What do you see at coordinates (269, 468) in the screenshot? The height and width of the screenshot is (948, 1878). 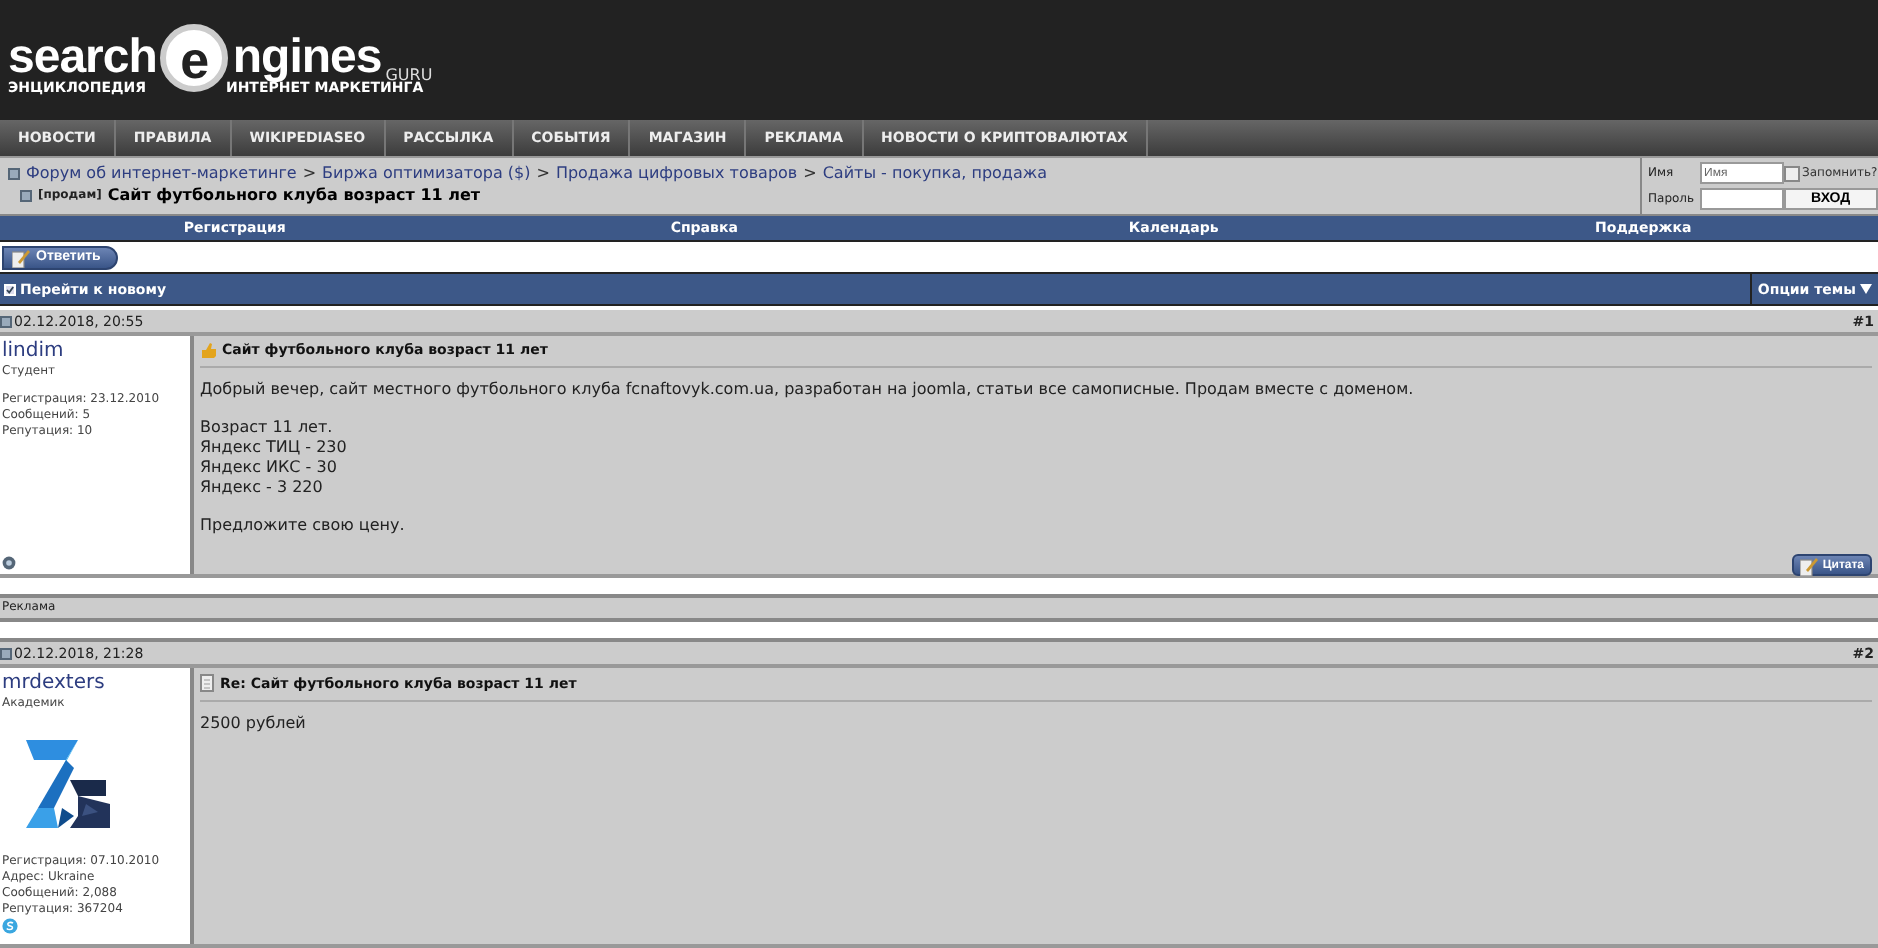 I see `post-text: Яндекс ИКС - 30` at bounding box center [269, 468].